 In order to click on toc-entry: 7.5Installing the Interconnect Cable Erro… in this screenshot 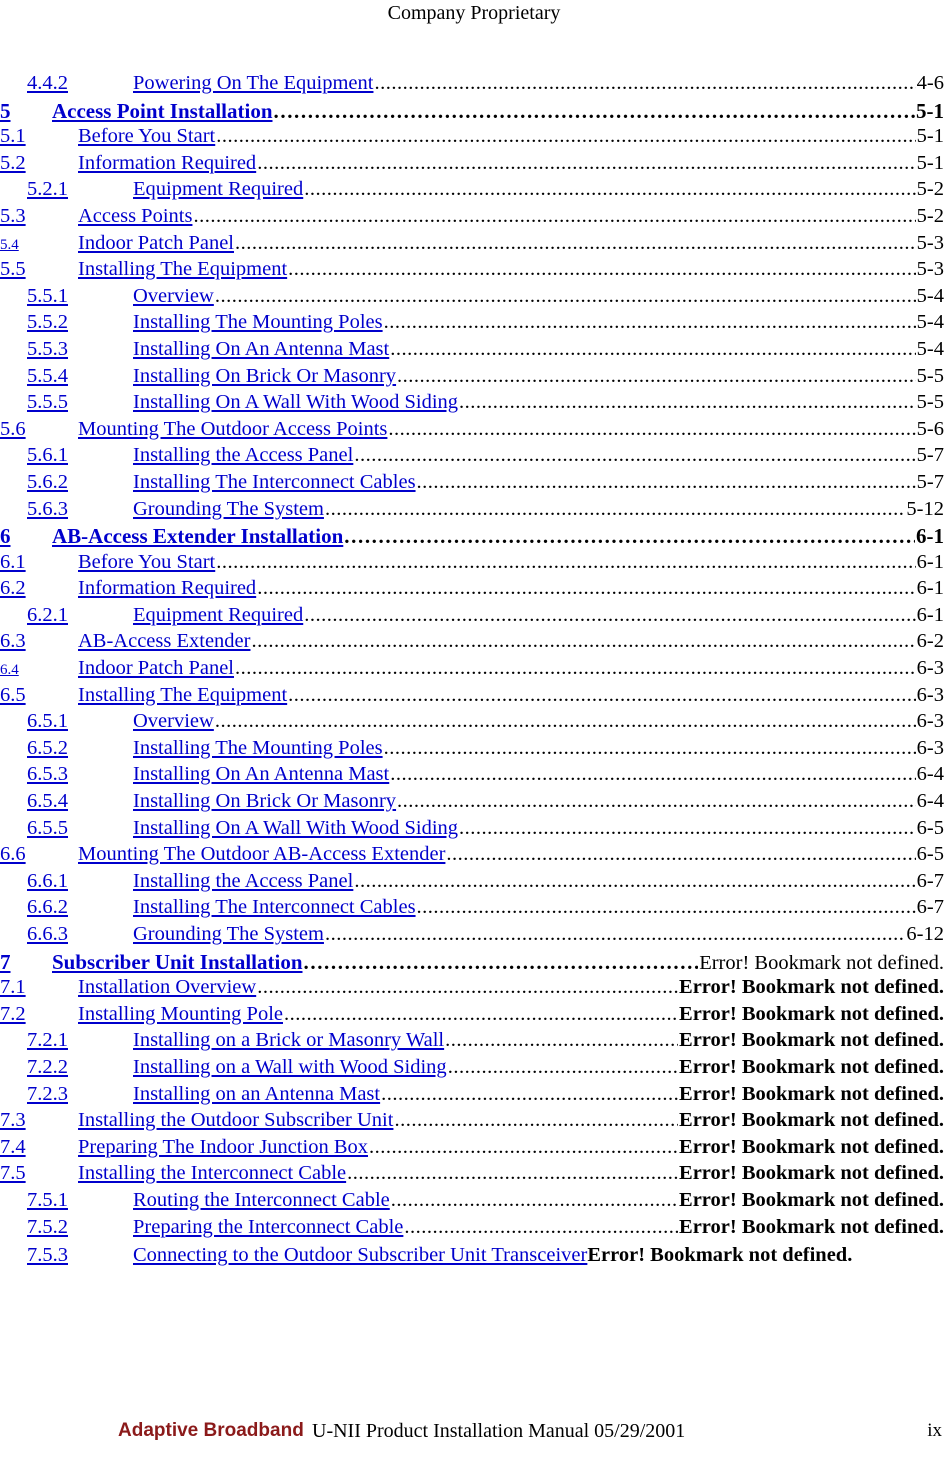, I will do `click(472, 1175)`.